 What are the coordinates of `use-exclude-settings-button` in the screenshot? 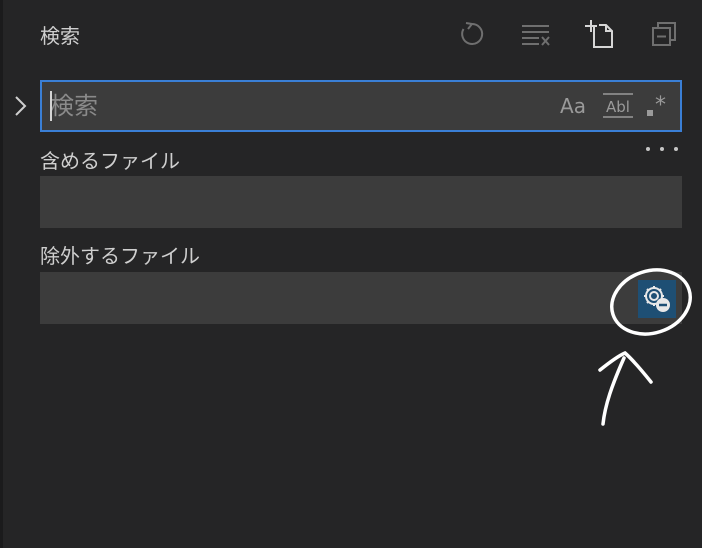 It's located at (657, 299).